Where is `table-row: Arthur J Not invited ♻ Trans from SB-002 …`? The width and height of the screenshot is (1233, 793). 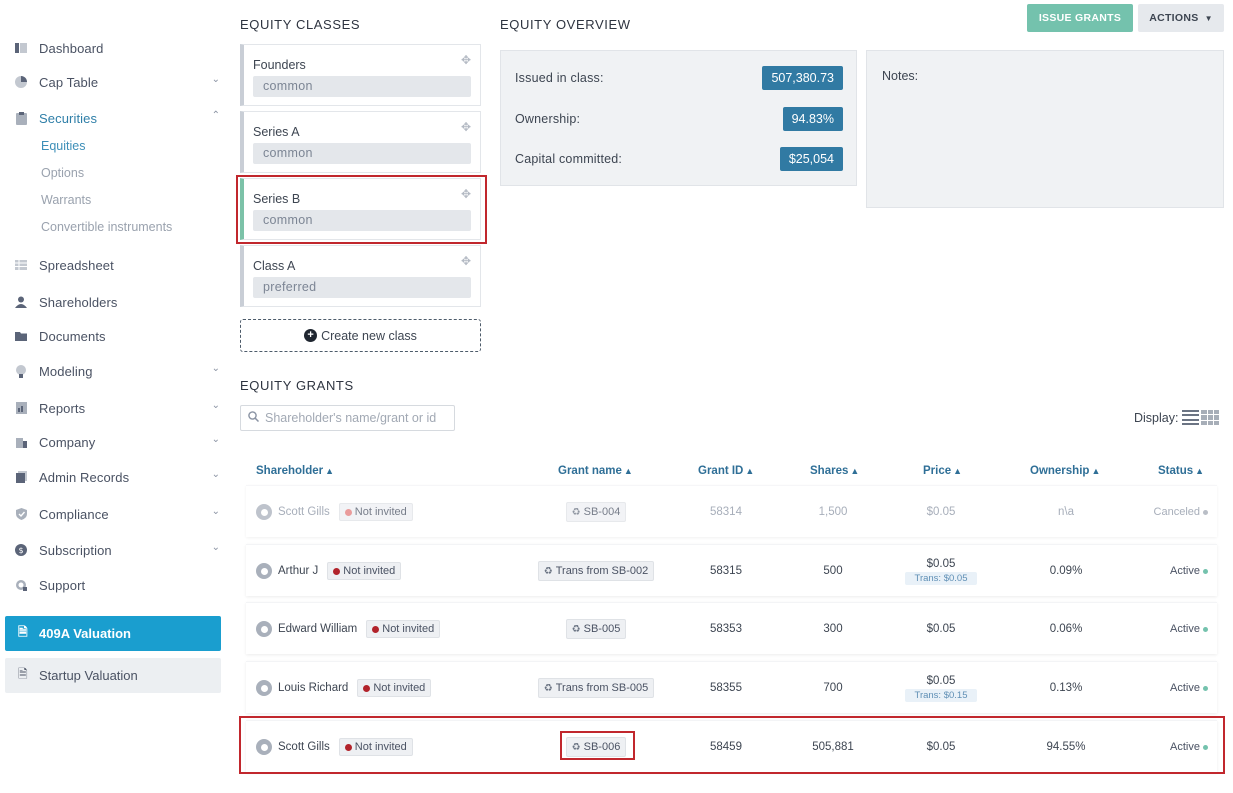
table-row: Arthur J Not invited ♻ Trans from SB-002 … is located at coordinates (731, 570).